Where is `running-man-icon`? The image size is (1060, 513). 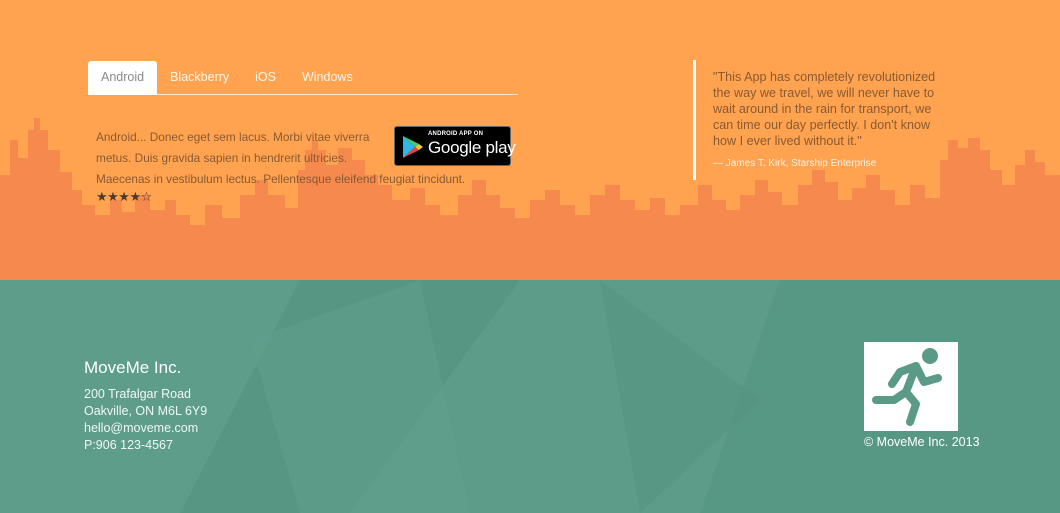 running-man-icon is located at coordinates (907, 387).